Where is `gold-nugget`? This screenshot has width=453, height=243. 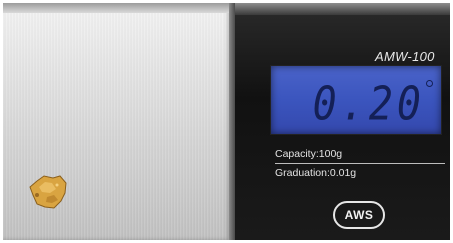
gold-nugget is located at coordinates (48, 192).